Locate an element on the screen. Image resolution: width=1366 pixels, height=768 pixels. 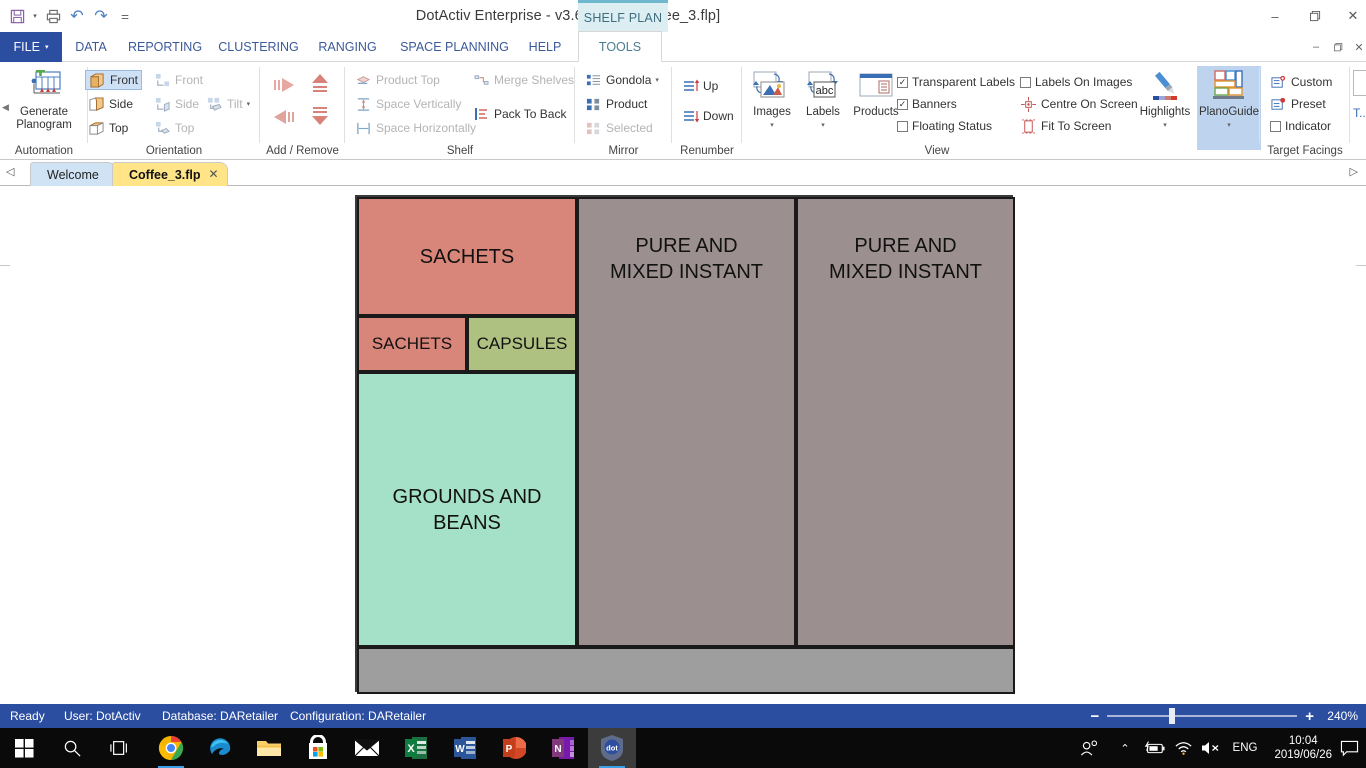
zoom-slider-thumb is located at coordinates (1172, 716).